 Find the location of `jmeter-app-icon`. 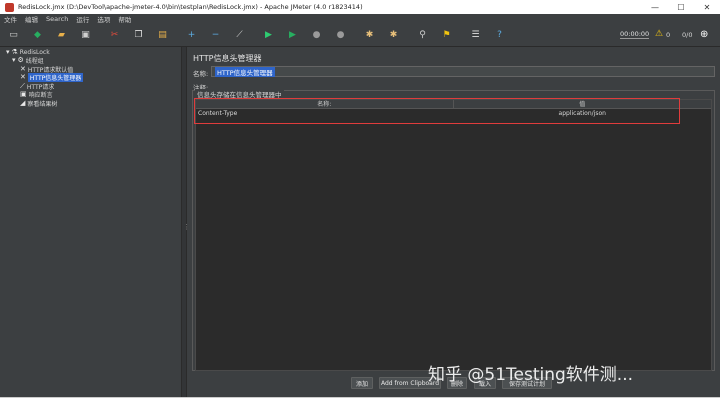

jmeter-app-icon is located at coordinates (9, 7).